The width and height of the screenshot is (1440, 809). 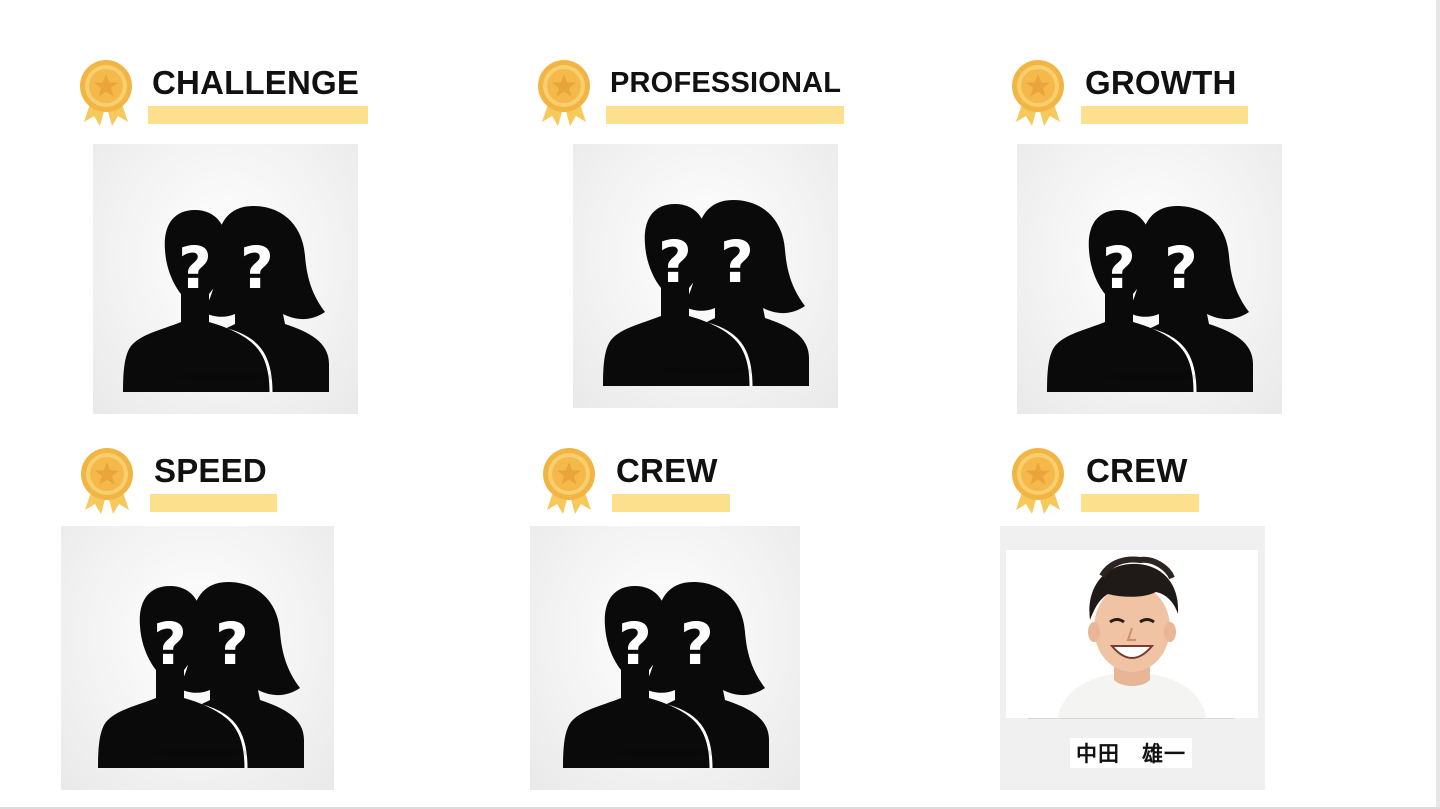 What do you see at coordinates (1438, 404) in the screenshot?
I see `page-edge` at bounding box center [1438, 404].